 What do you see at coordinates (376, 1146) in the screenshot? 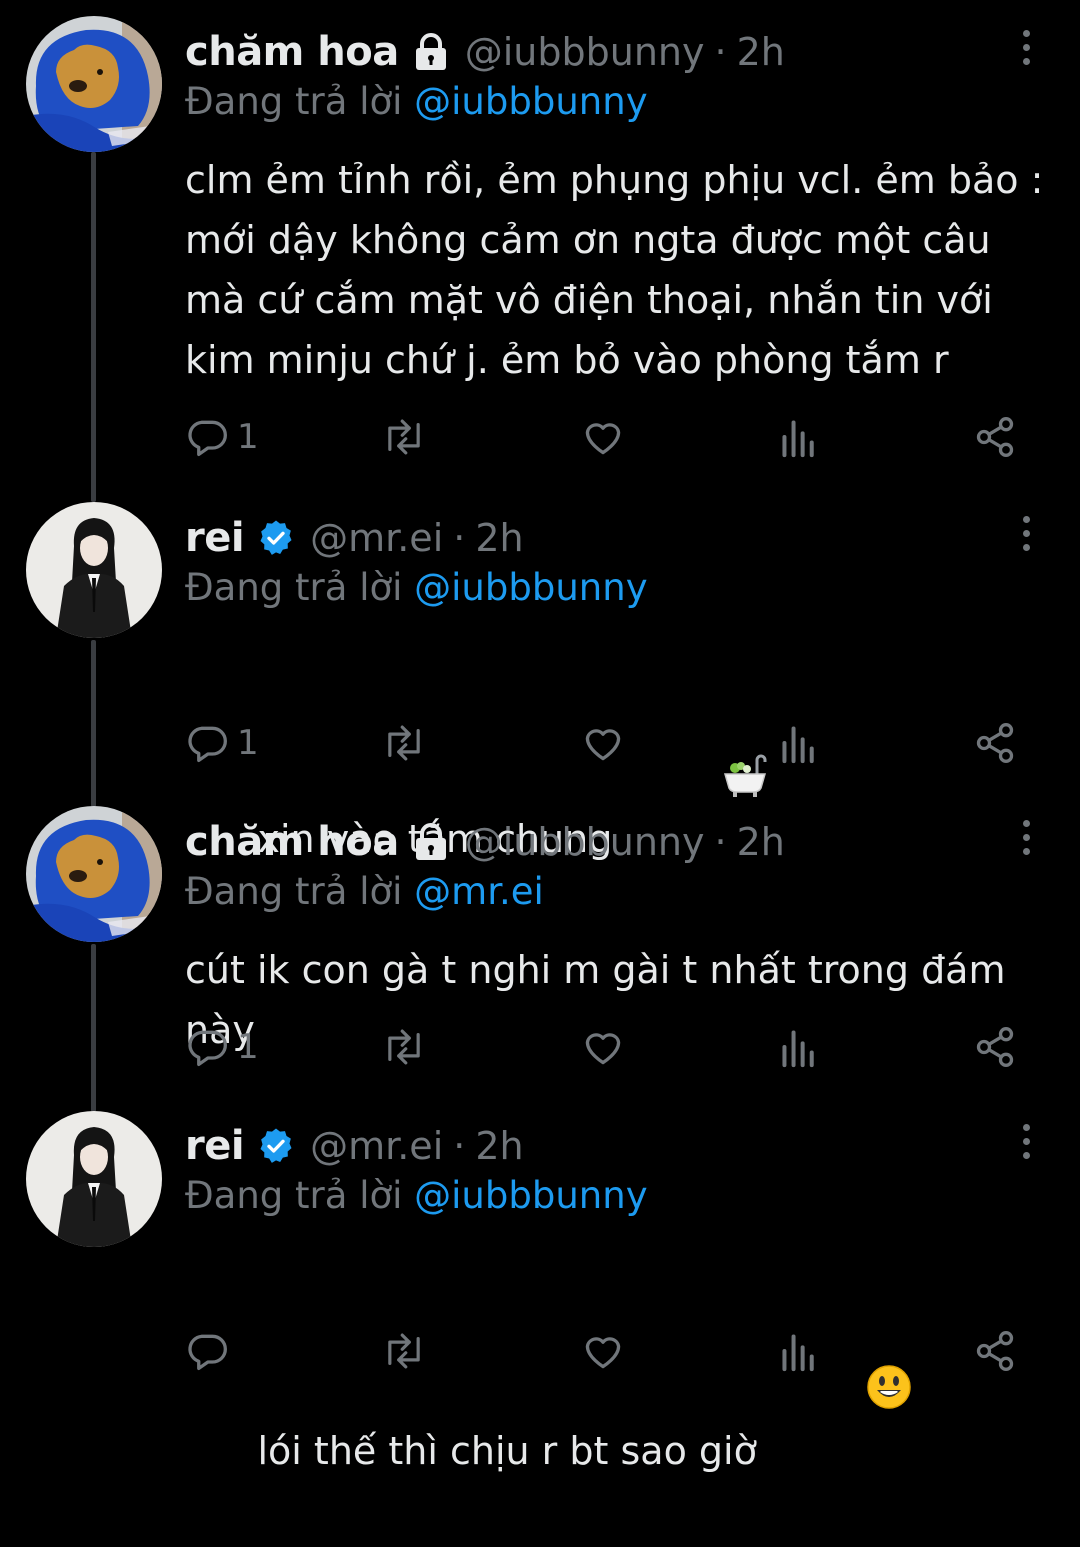
I see `user-handle: @mr.ei` at bounding box center [376, 1146].